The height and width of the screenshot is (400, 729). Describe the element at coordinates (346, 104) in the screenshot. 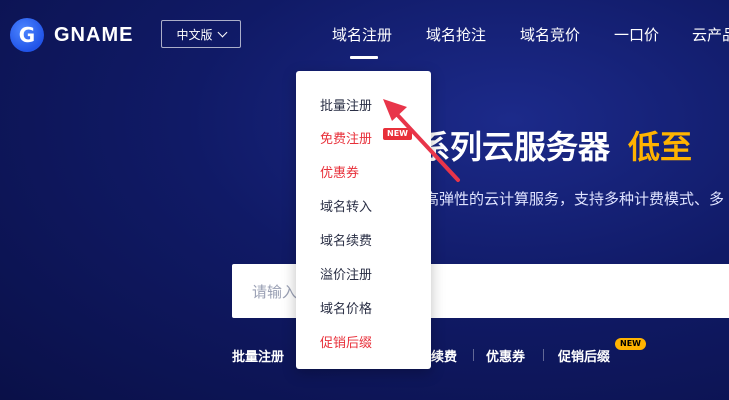

I see `dropdown-item-bulk-register: 批量注册` at that location.